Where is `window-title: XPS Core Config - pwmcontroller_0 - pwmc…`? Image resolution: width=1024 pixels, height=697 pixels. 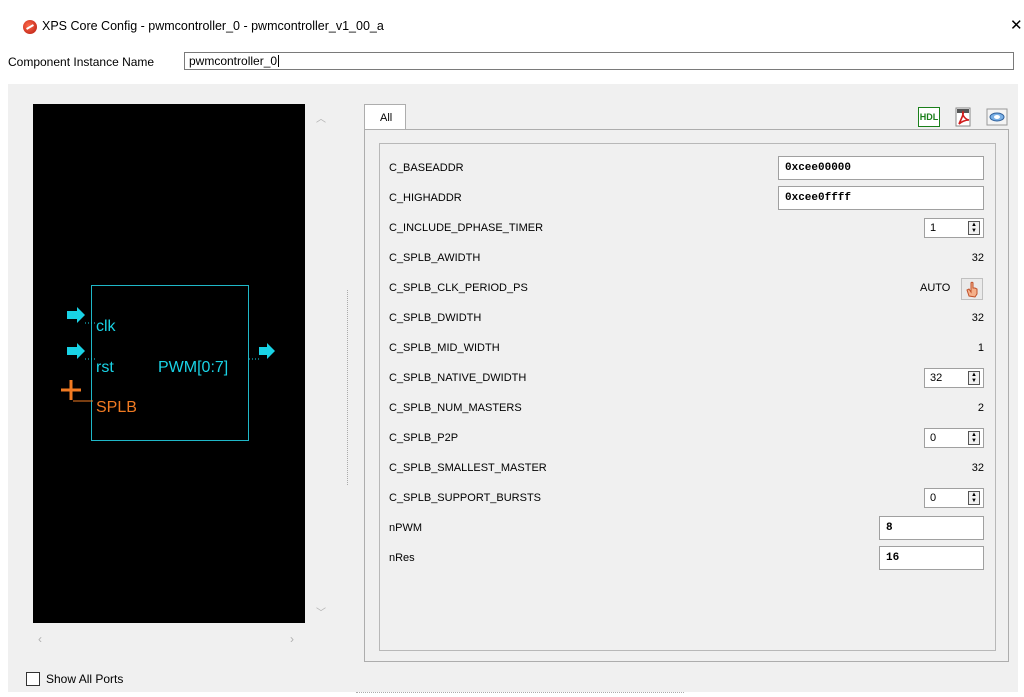
window-title: XPS Core Config - pwmcontroller_0 - pwmc… is located at coordinates (213, 26).